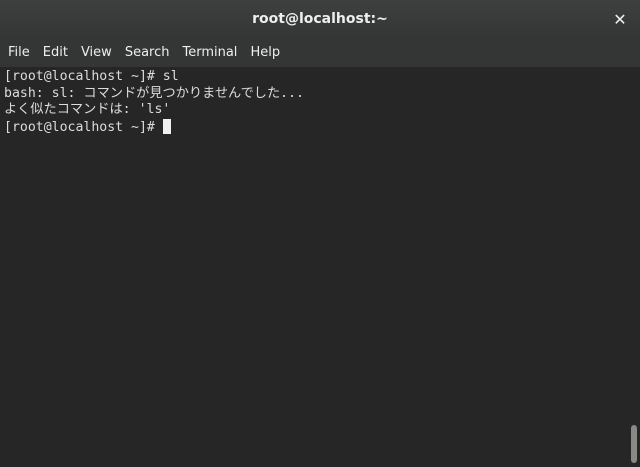 This screenshot has height=467, width=640. What do you see at coordinates (91, 76) in the screenshot?
I see `terminal-line: [root@localhost ~]# sl` at bounding box center [91, 76].